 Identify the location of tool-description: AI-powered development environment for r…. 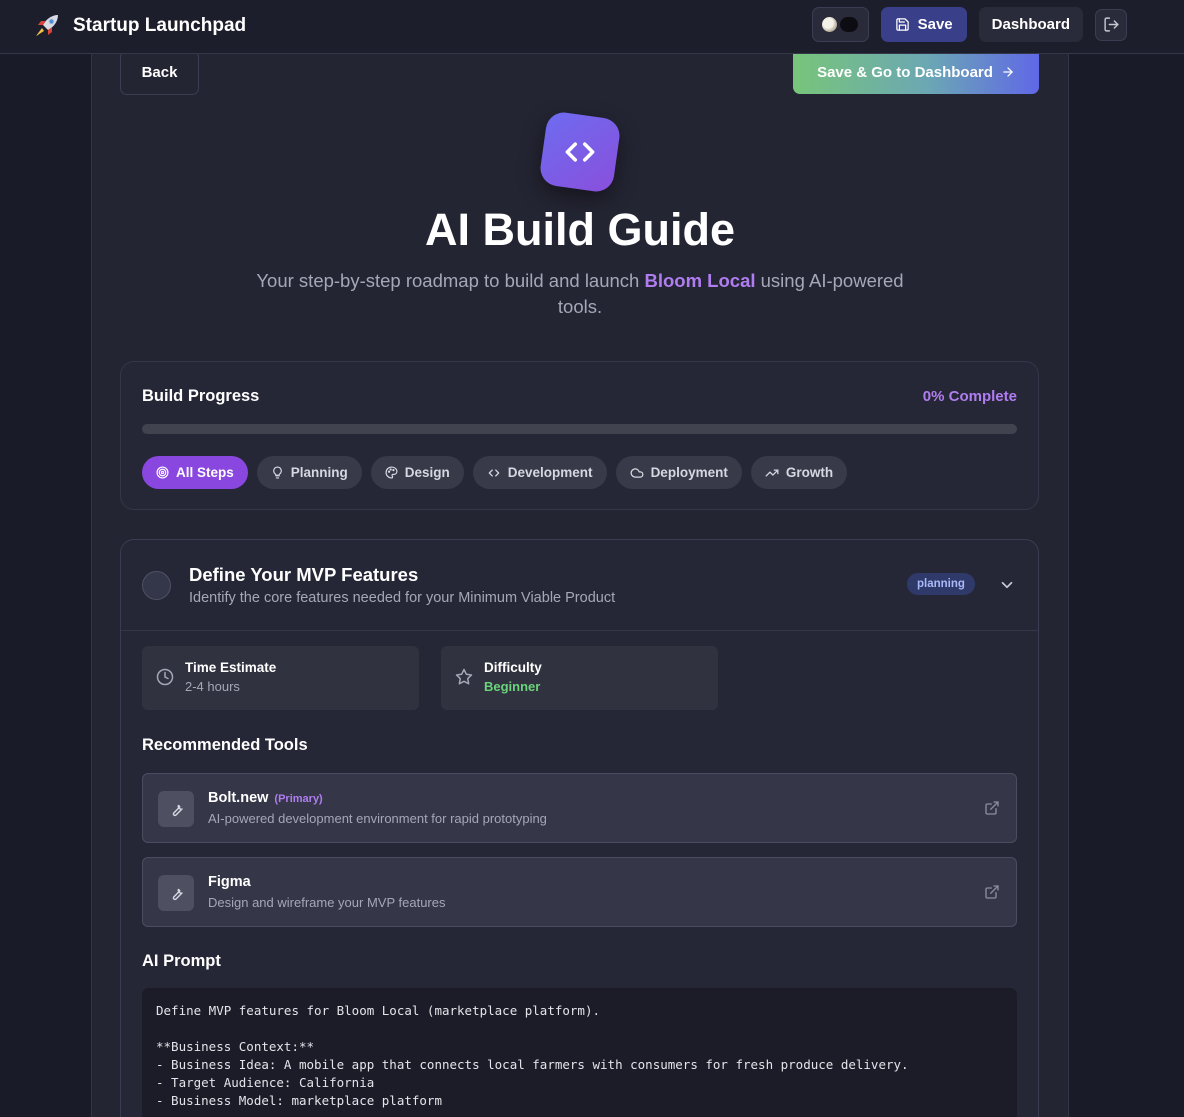
(377, 818).